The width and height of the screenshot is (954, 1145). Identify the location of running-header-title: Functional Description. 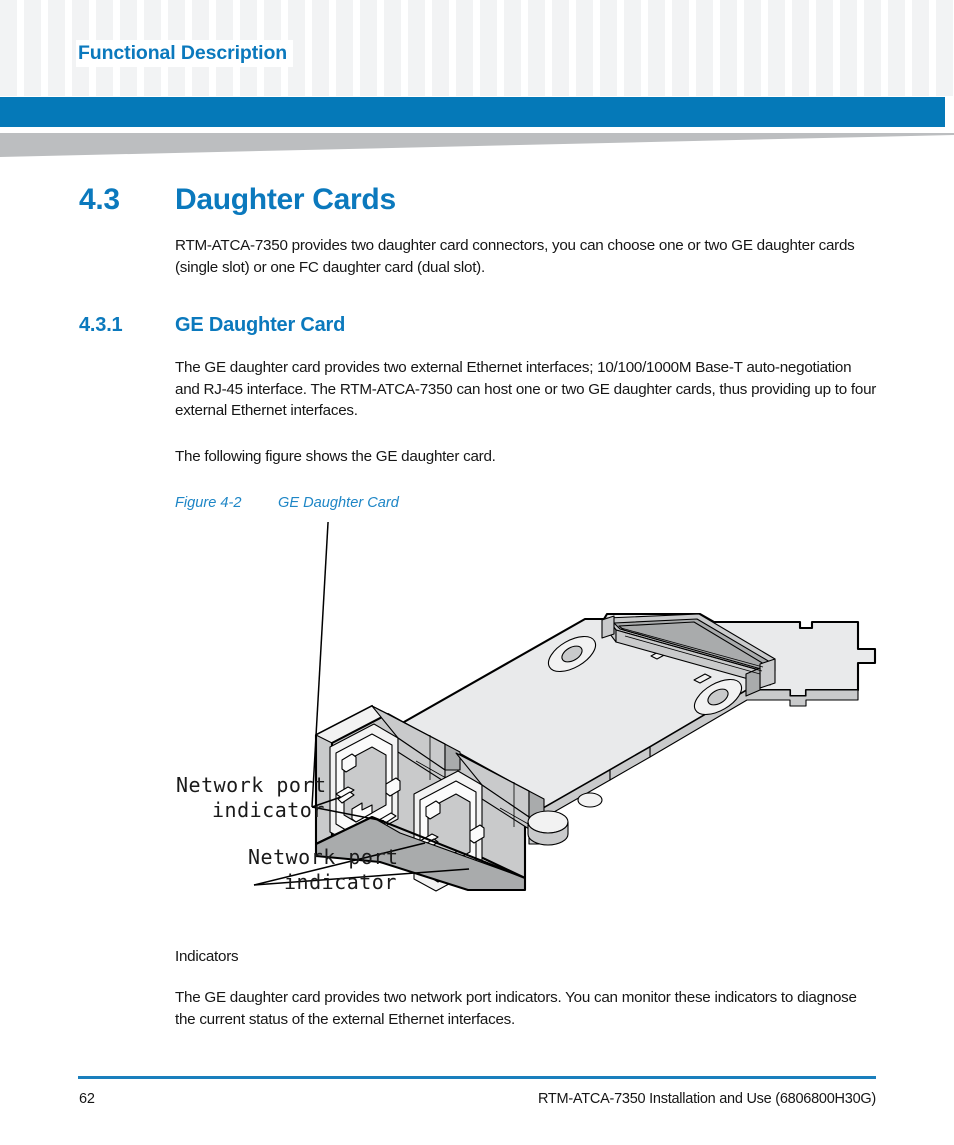
(185, 53).